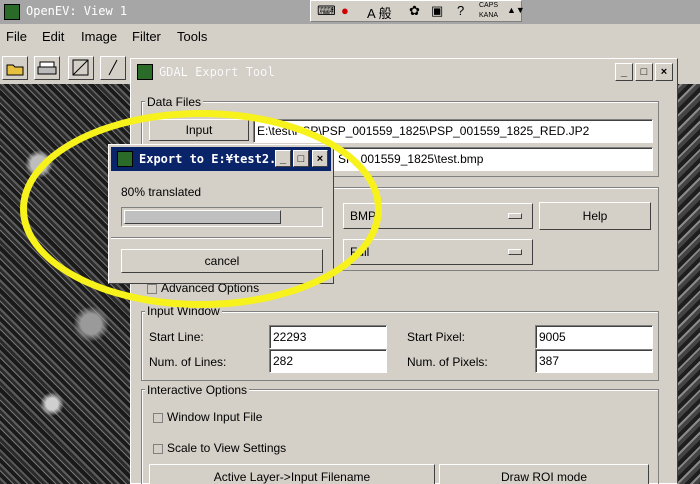  Describe the element at coordinates (489, 5) in the screenshot. I see `caps-indicator: CAPS` at that location.